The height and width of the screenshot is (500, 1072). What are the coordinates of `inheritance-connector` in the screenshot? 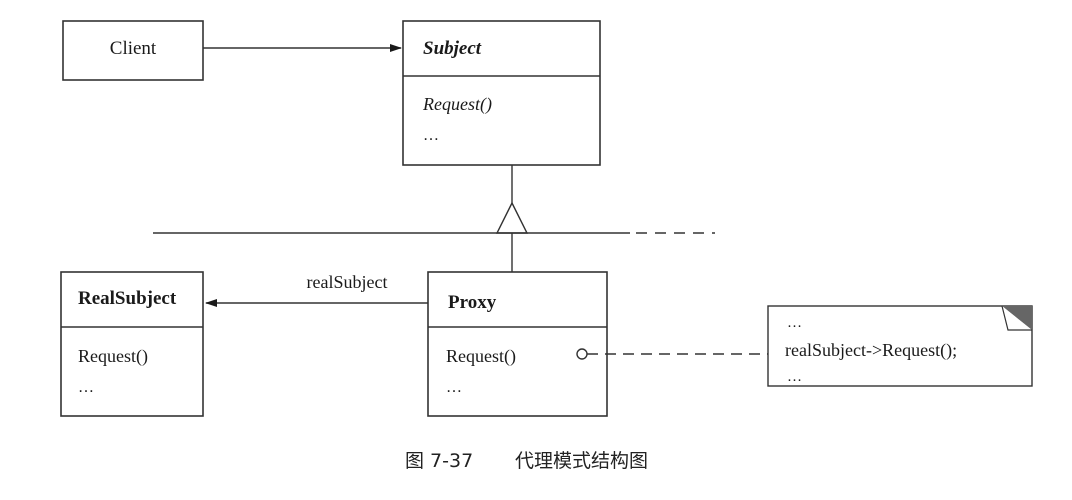 It's located at (434, 218).